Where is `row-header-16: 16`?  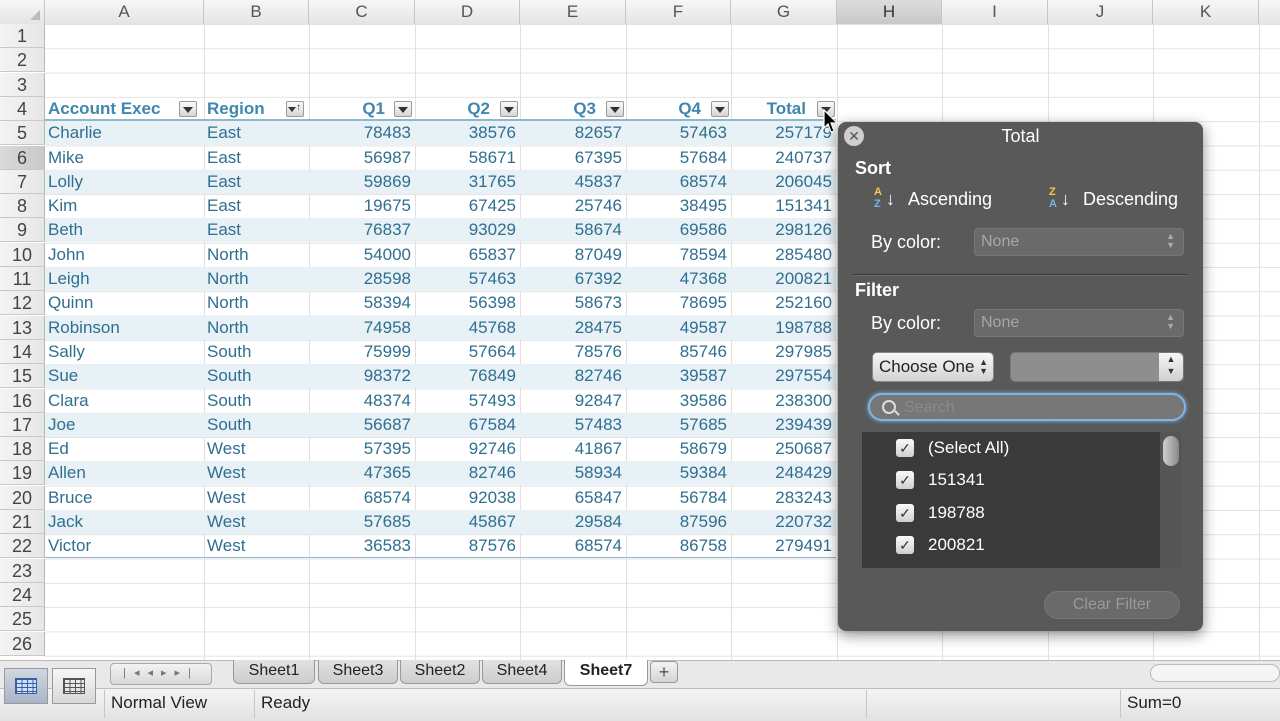
row-header-16: 16 is located at coordinates (22, 400).